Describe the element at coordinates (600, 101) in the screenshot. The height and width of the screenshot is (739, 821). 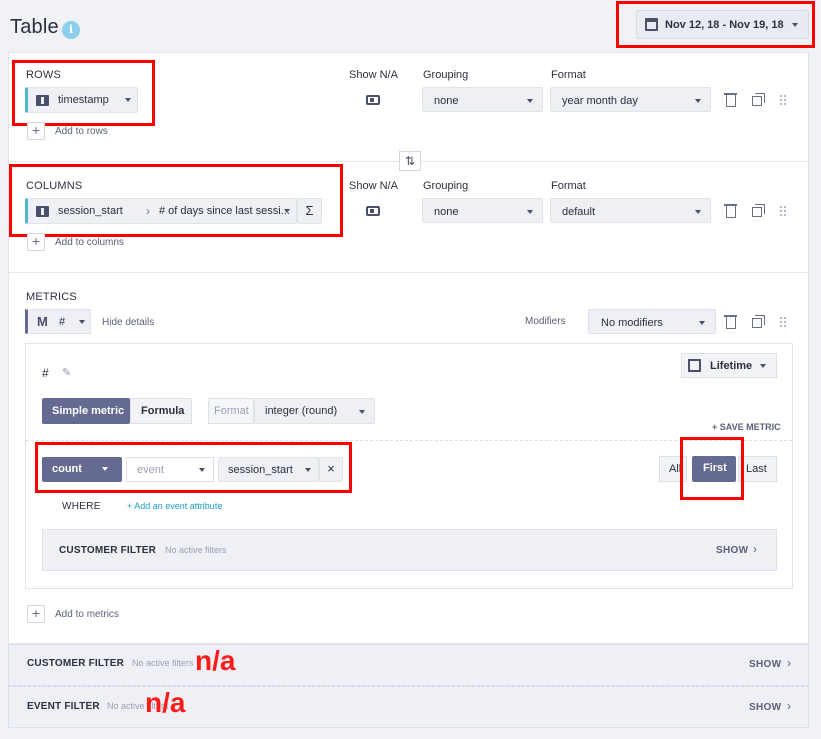
I see `rows-format-value: year month day` at that location.